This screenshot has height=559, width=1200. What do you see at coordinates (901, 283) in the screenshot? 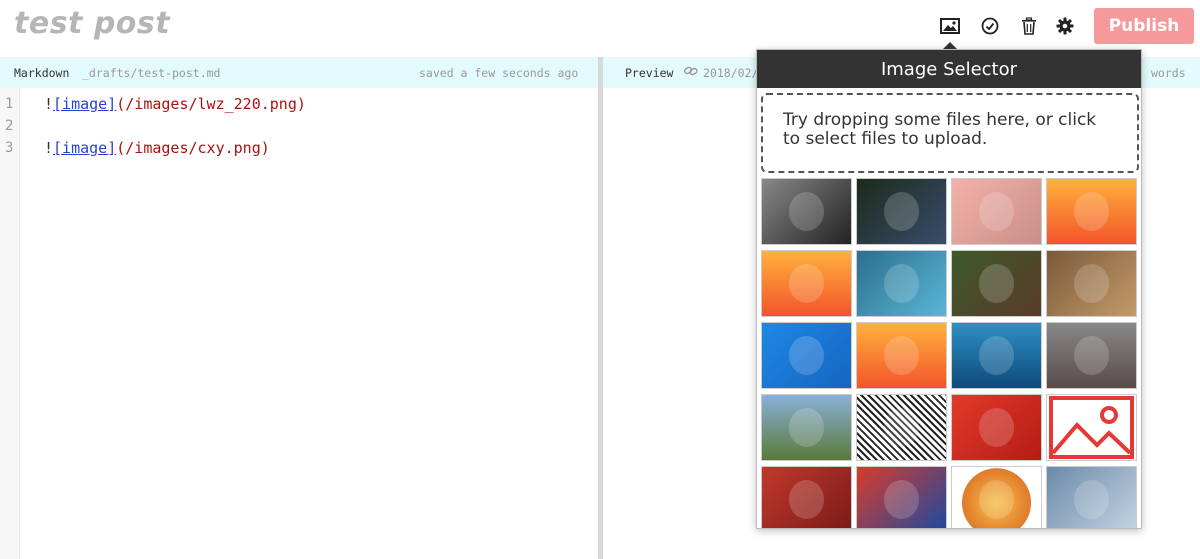
I see `image-thumbnail-blue-monkey` at bounding box center [901, 283].